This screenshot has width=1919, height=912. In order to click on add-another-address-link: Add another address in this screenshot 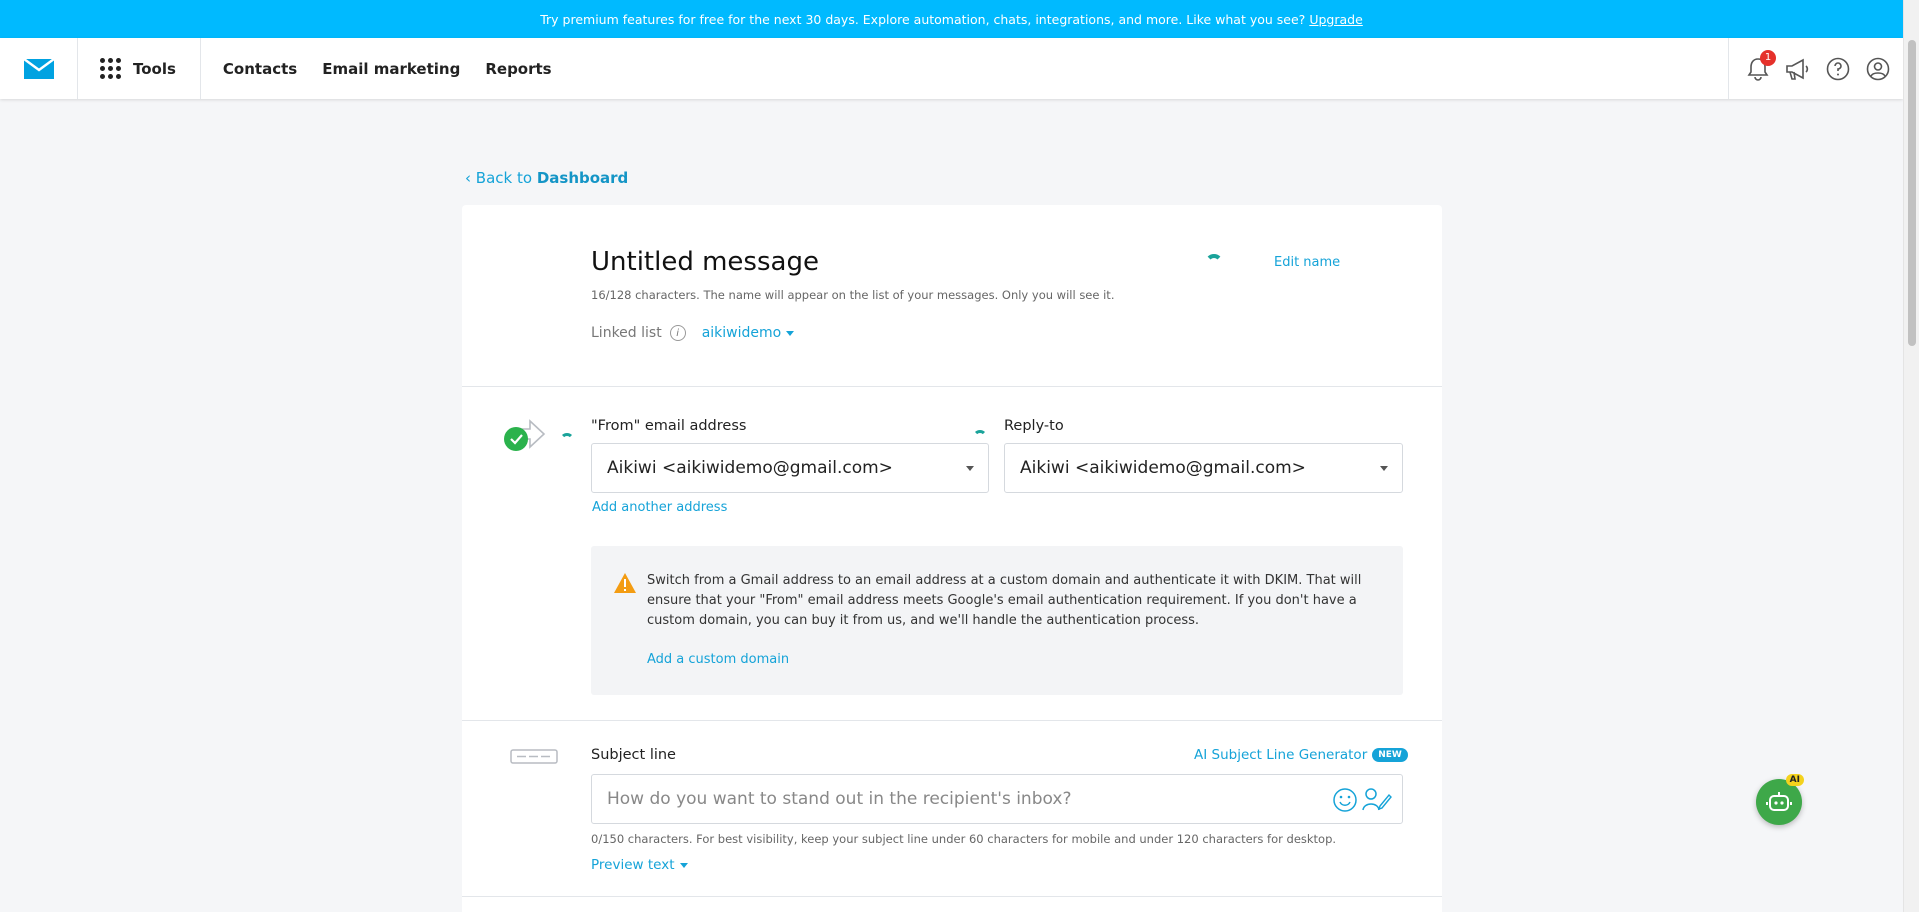, I will do `click(659, 507)`.